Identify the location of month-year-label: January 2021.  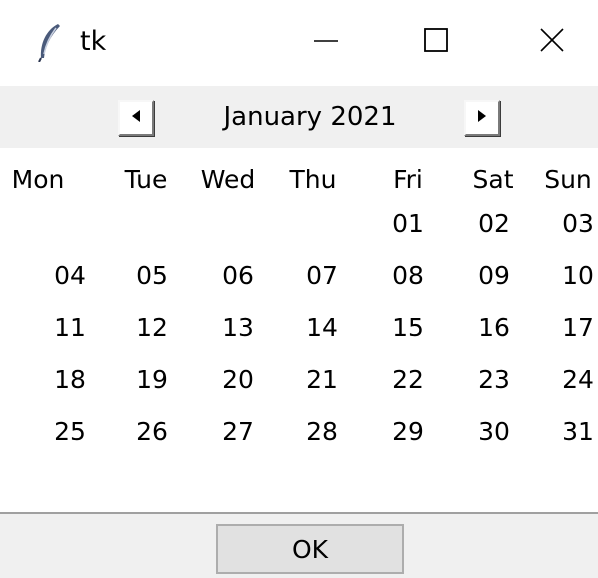
(310, 117).